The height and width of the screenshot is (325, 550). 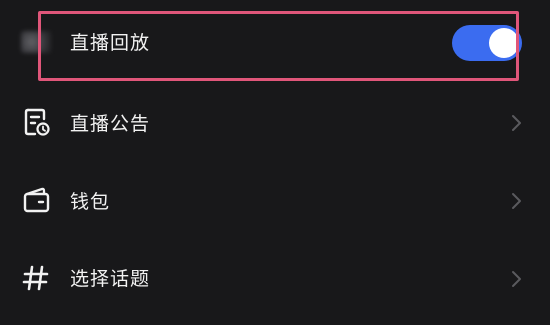 What do you see at coordinates (110, 279) in the screenshot?
I see `setting-label-select-topic: 选择话题` at bounding box center [110, 279].